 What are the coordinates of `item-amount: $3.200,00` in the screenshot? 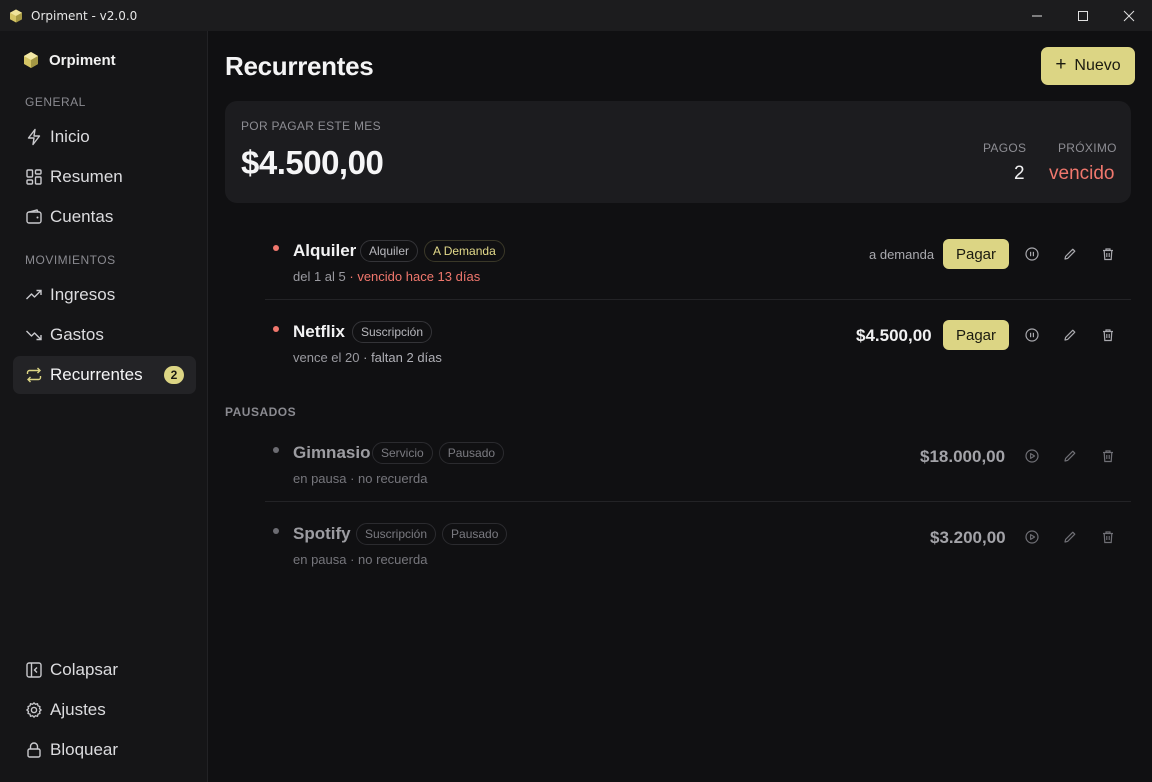 It's located at (968, 537).